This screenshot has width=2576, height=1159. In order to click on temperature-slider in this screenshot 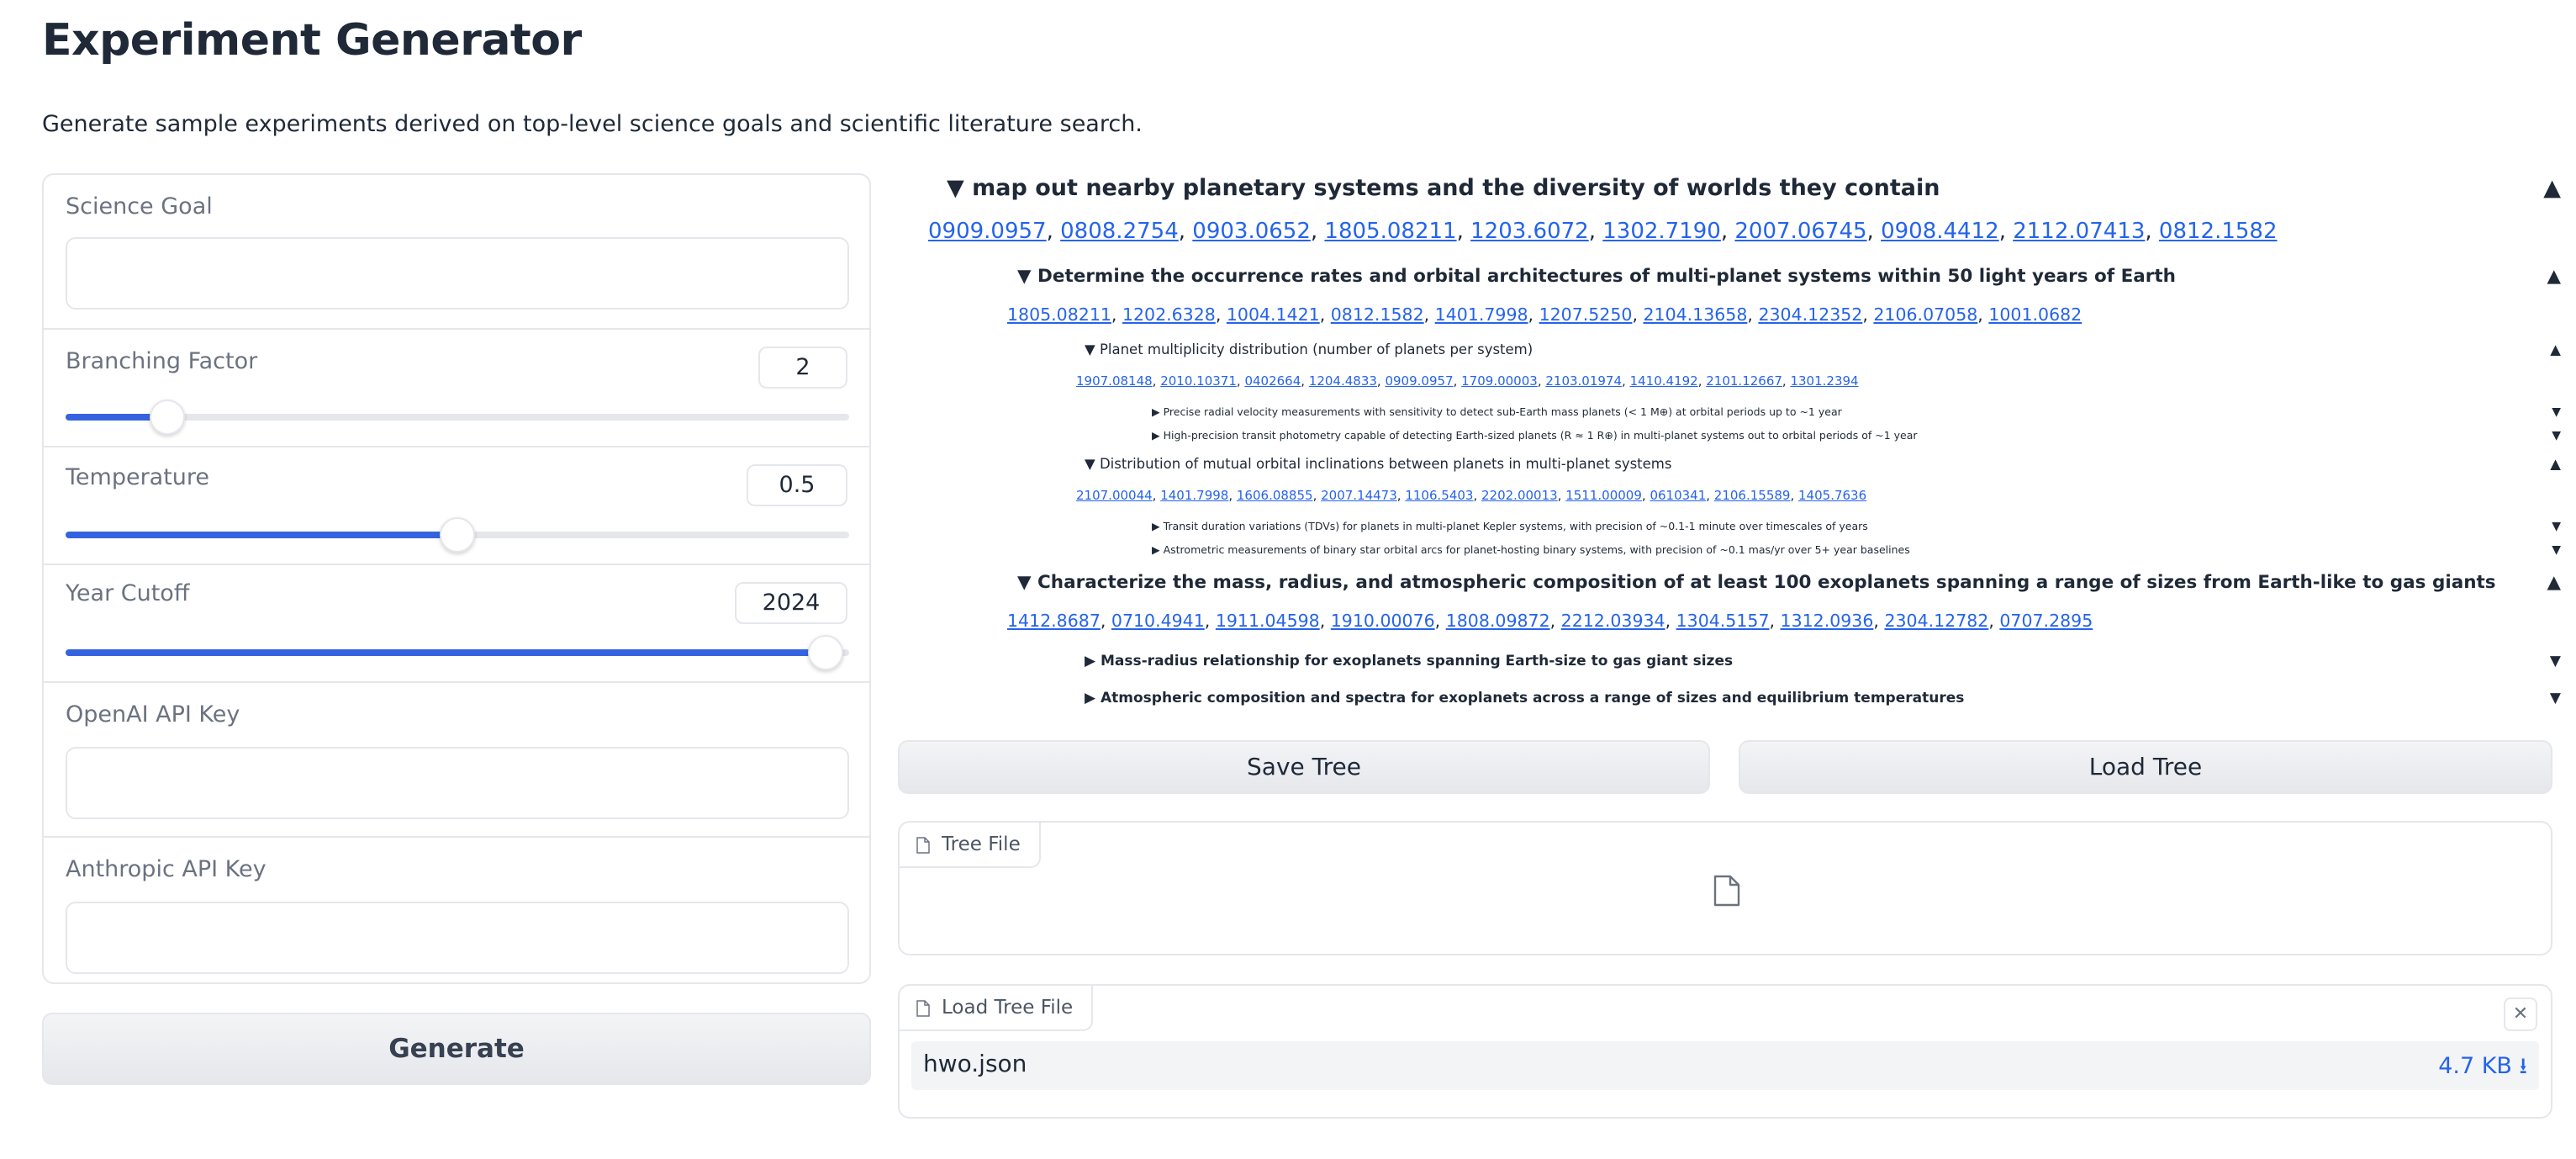, I will do `click(458, 535)`.